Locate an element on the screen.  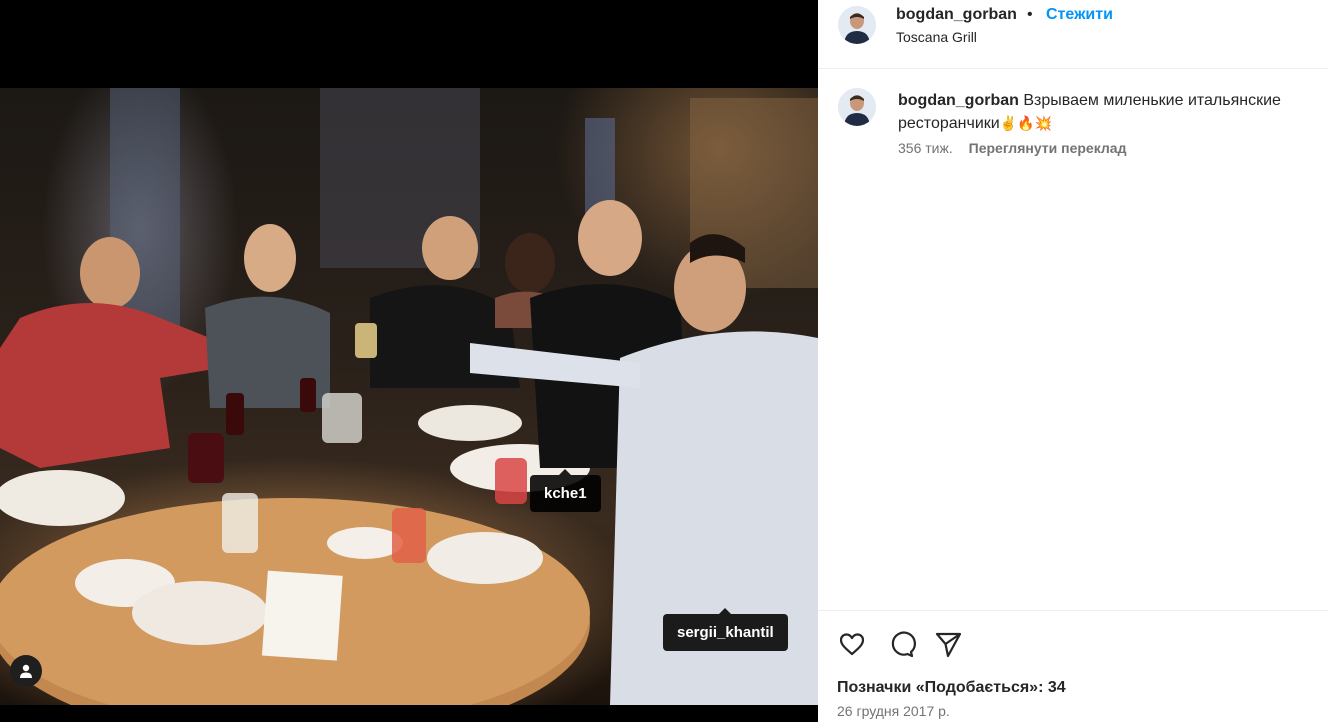
post-date: 26 грудня 2017 р. is located at coordinates (893, 711).